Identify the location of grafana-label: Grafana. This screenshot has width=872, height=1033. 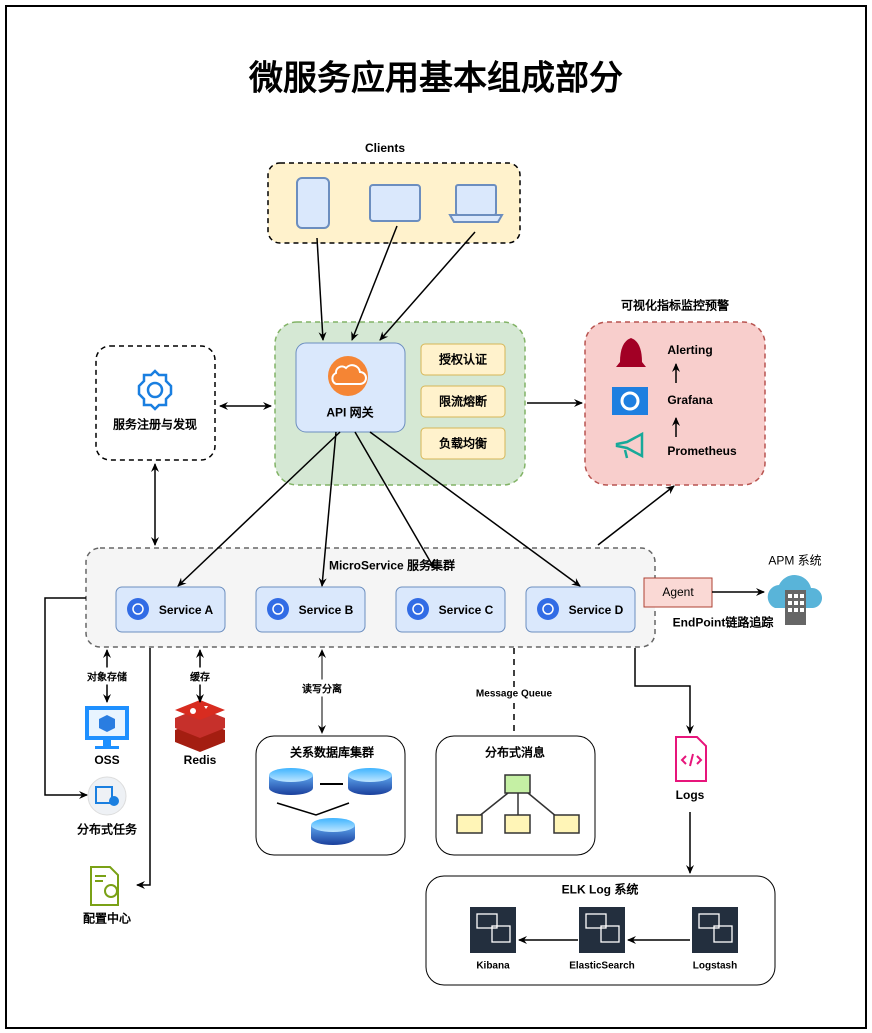
(690, 400).